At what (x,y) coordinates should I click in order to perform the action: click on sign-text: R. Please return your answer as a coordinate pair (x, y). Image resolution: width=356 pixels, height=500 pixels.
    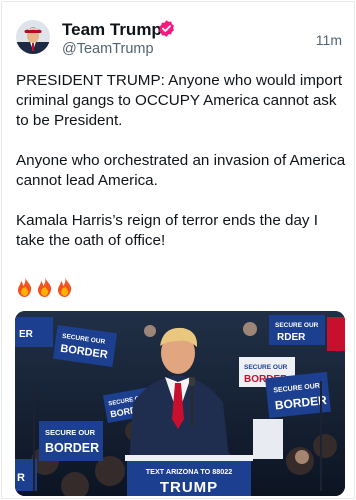
    Looking at the image, I should click on (21, 478).